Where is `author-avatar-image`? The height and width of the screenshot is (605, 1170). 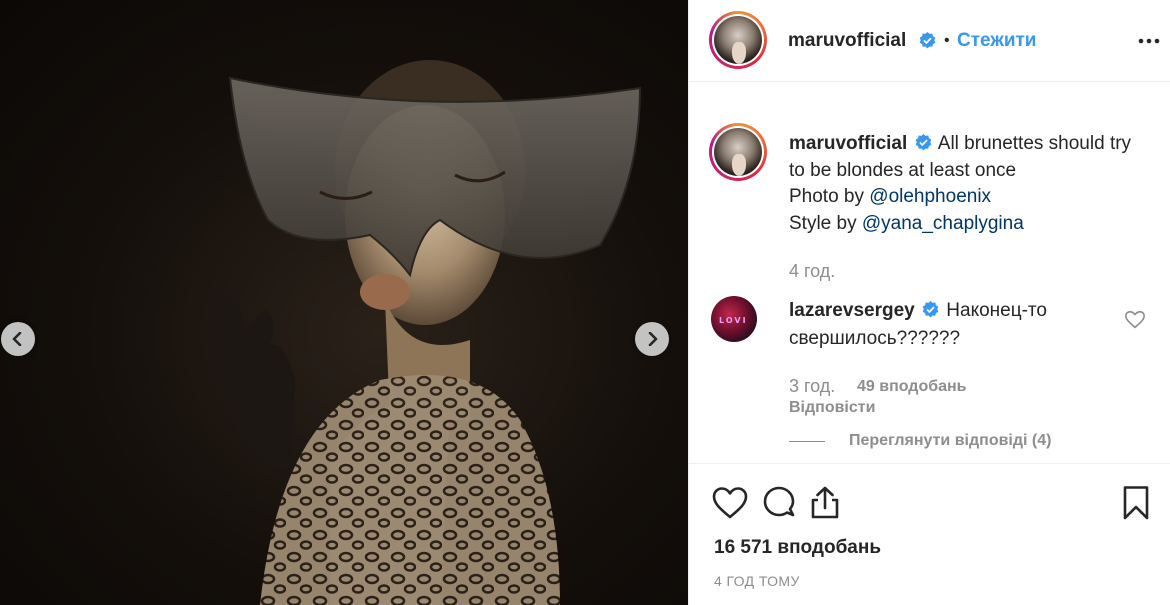
author-avatar-image is located at coordinates (738, 40).